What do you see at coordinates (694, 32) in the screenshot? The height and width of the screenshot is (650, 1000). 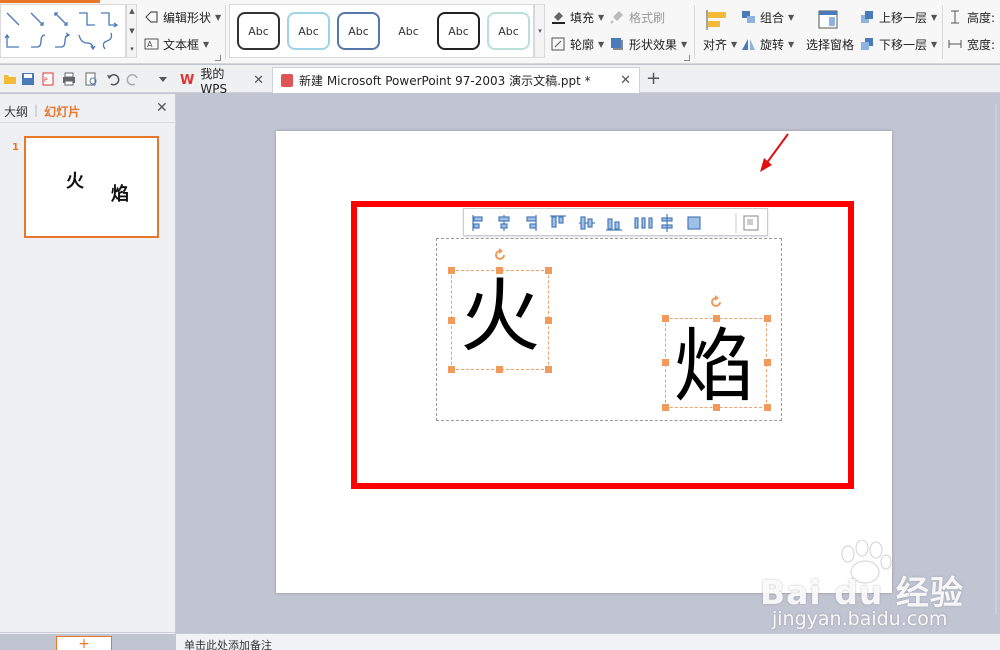 I see `ribbon-divider` at bounding box center [694, 32].